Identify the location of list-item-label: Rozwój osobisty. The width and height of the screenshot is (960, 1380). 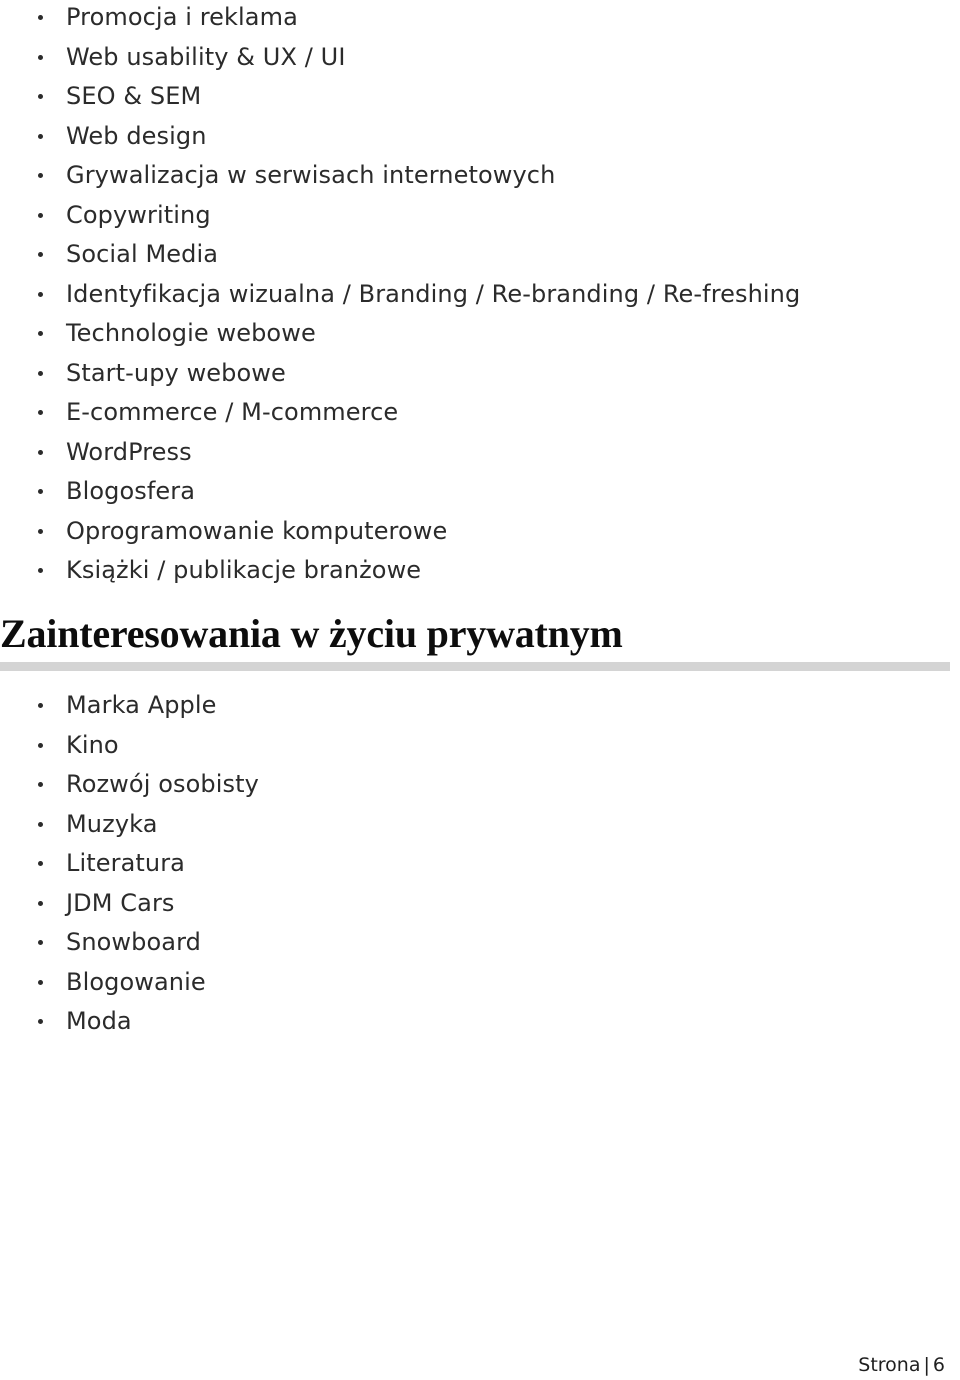
(162, 784).